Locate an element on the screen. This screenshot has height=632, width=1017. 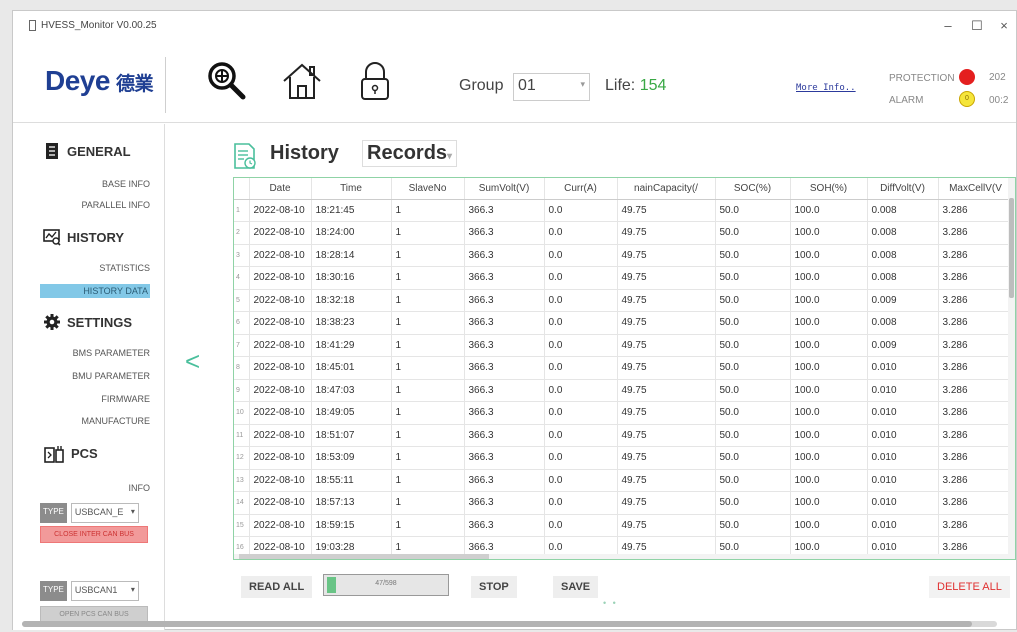
lock-icon is located at coordinates (375, 81).